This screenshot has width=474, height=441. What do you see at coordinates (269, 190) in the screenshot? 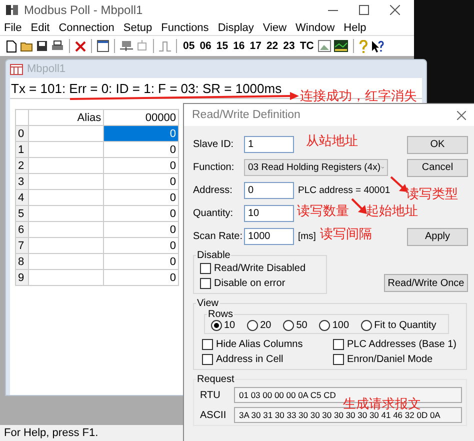
I see `input-field: 0` at bounding box center [269, 190].